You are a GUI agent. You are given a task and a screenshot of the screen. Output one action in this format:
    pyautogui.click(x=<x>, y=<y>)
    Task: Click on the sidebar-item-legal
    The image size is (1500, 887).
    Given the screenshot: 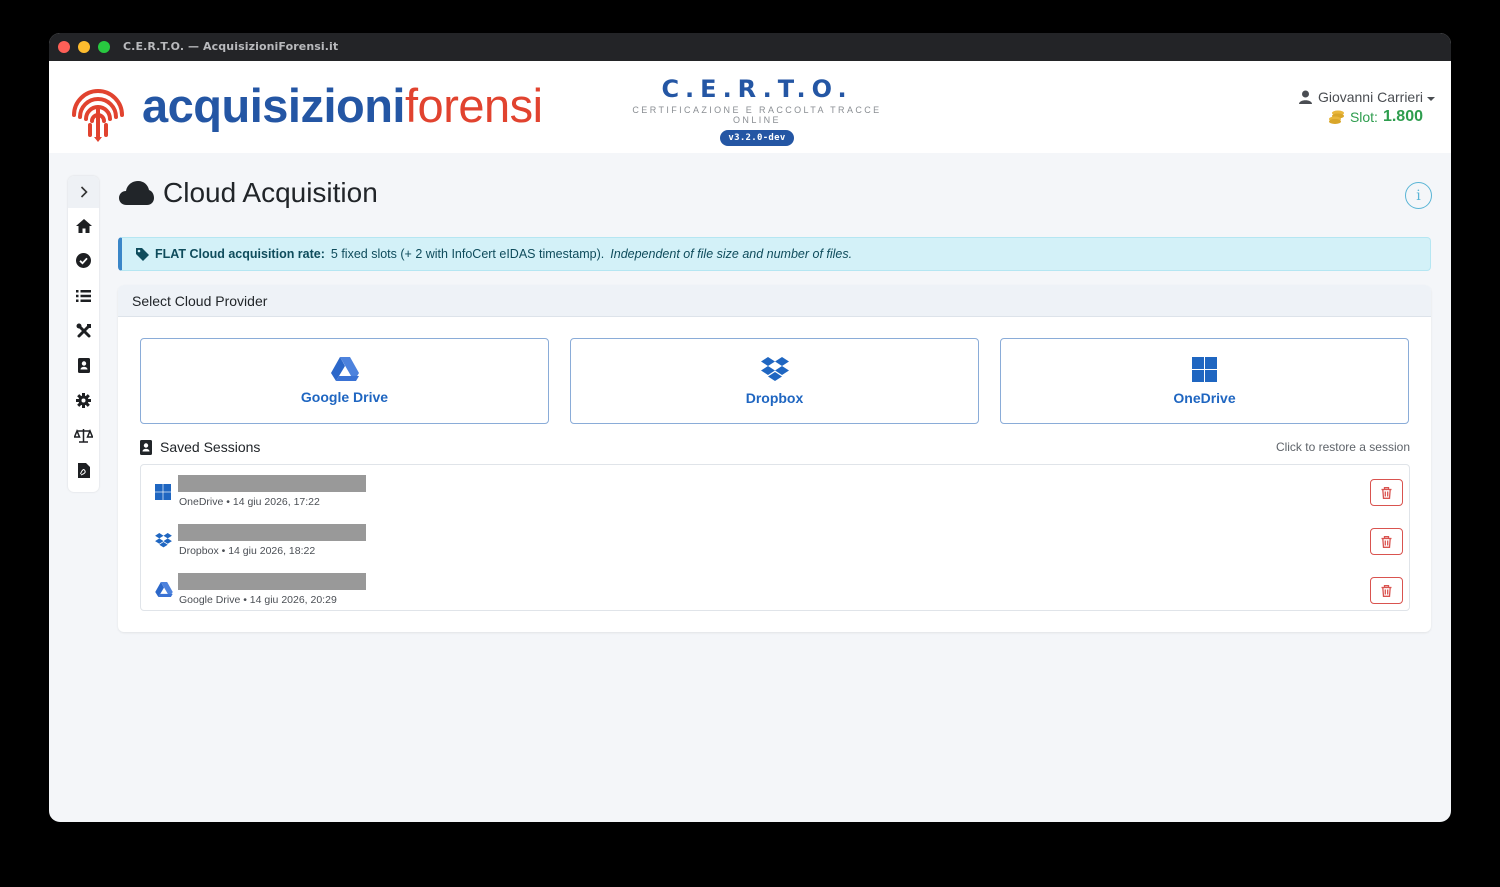 What is the action you would take?
    pyautogui.click(x=83, y=435)
    